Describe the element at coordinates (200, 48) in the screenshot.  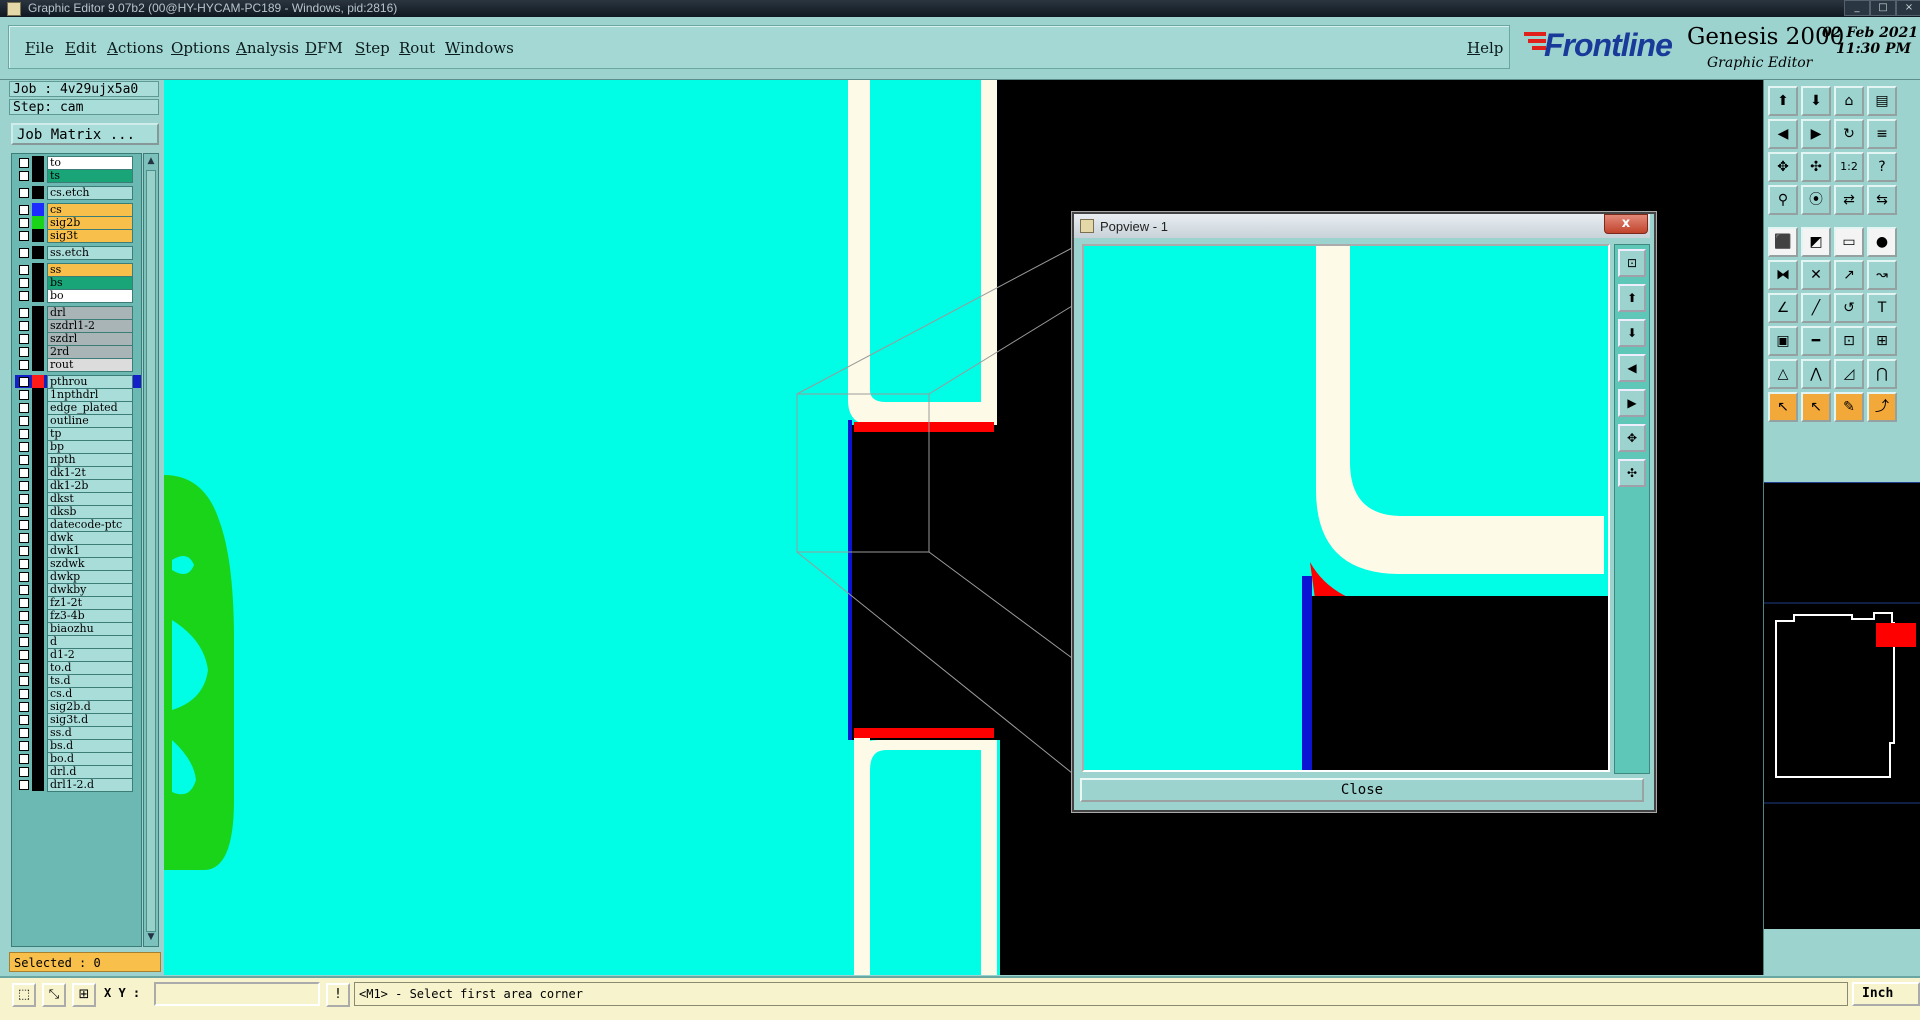
I see `menu-options: Options` at that location.